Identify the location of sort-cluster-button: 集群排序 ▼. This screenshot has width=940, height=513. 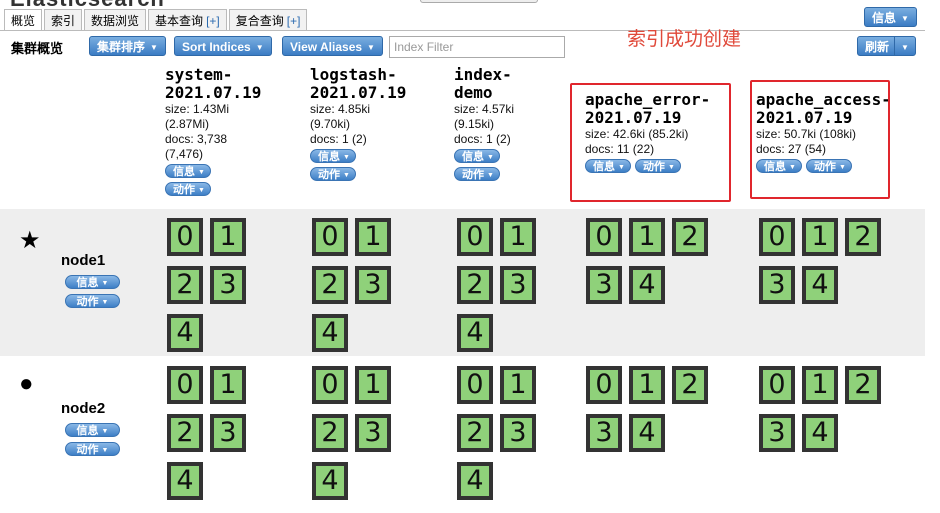
(127, 46).